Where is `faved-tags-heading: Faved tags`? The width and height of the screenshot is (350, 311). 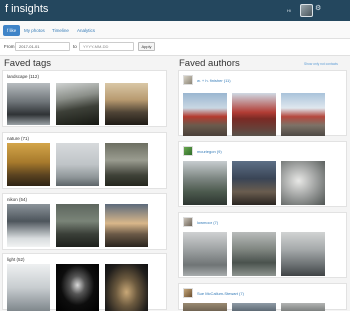
faved-tags-heading: Faved tags is located at coordinates (27, 63).